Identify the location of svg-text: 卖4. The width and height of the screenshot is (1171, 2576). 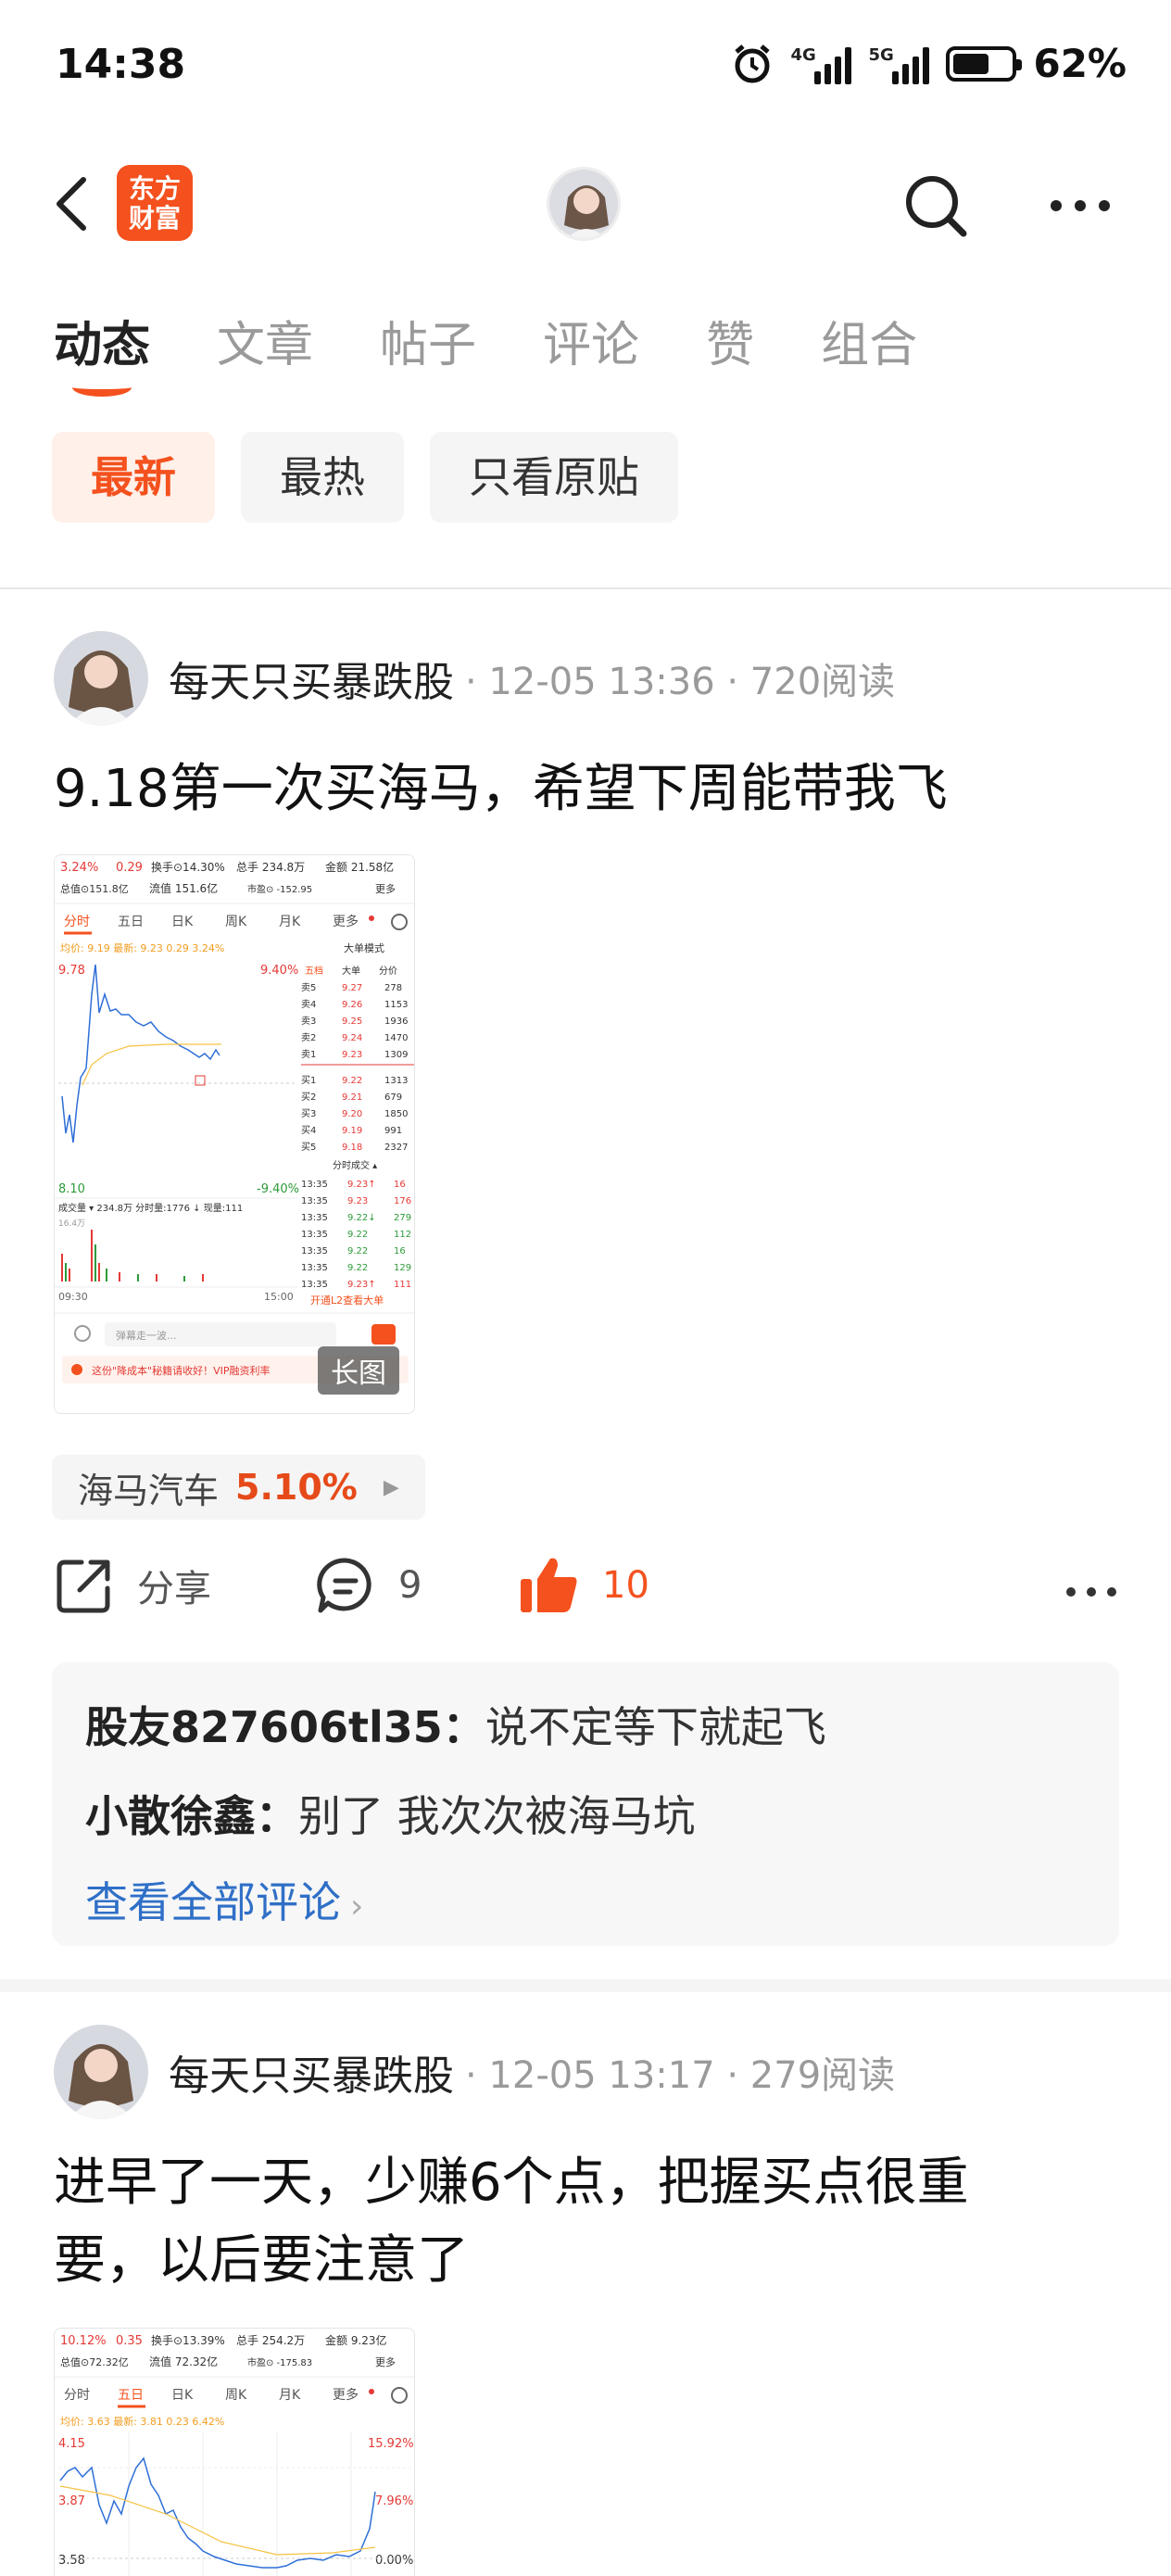
(309, 1004).